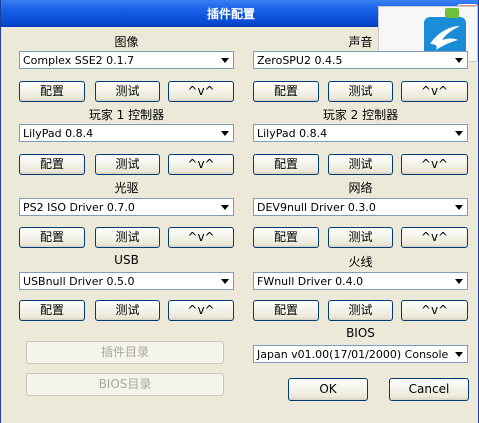 The height and width of the screenshot is (423, 479). What do you see at coordinates (79, 281) in the screenshot?
I see `usb-plugin-value: USBnull Driver 0.5.0` at bounding box center [79, 281].